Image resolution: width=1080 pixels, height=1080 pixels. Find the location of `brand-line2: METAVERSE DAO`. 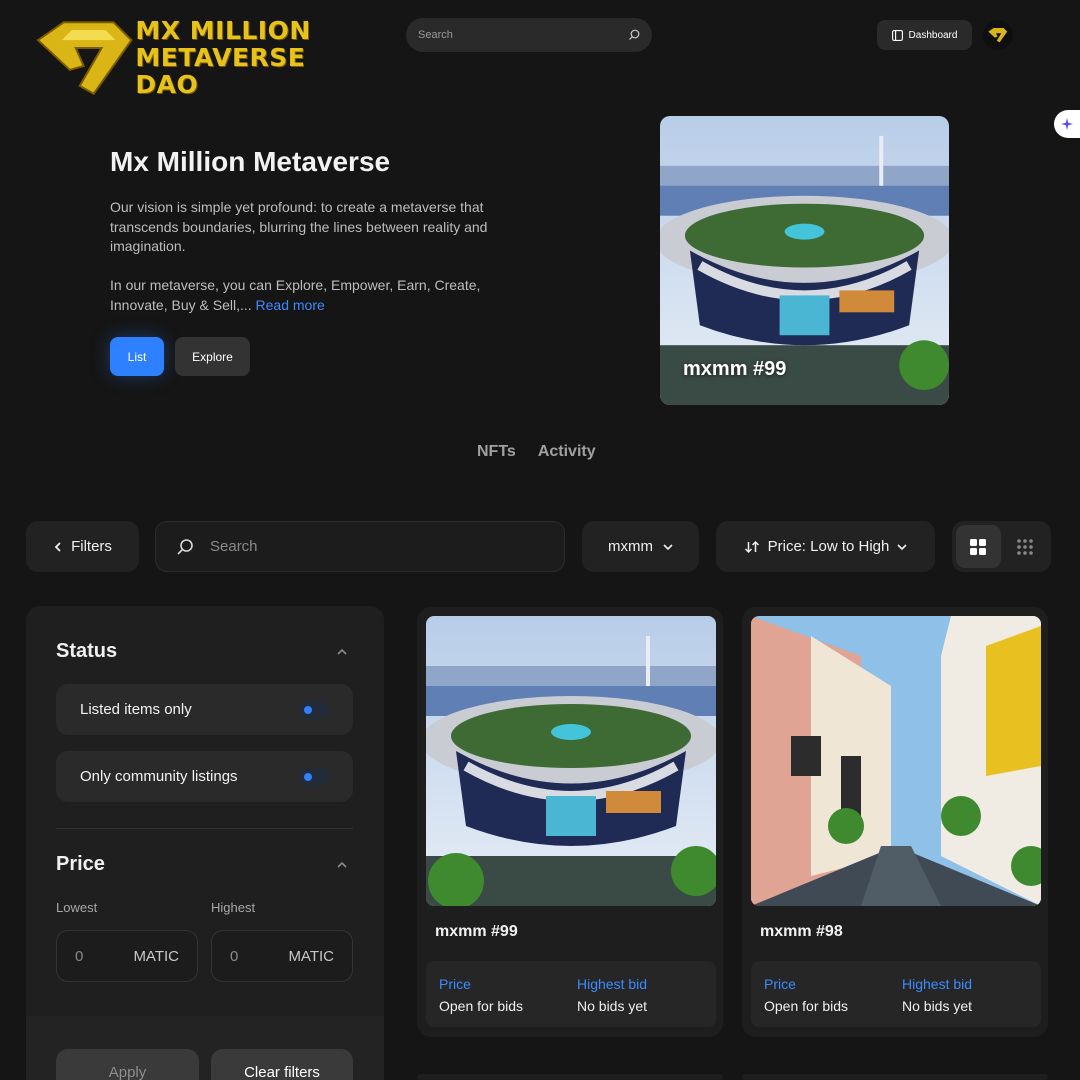

brand-line2: METAVERSE DAO is located at coordinates (220, 70).